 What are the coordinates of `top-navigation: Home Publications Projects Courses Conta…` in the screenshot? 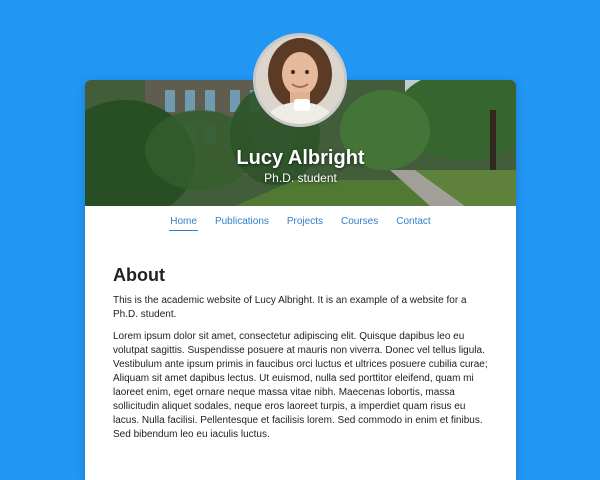 It's located at (300, 222).